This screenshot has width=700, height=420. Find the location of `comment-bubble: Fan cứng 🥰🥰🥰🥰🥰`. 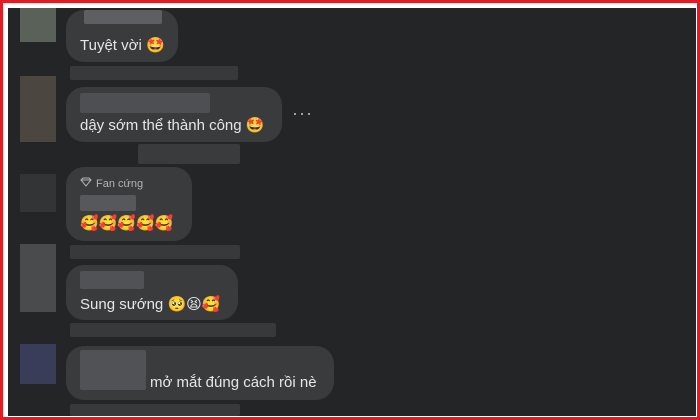

comment-bubble: Fan cứng 🥰🥰🥰🥰🥰 is located at coordinates (129, 204).